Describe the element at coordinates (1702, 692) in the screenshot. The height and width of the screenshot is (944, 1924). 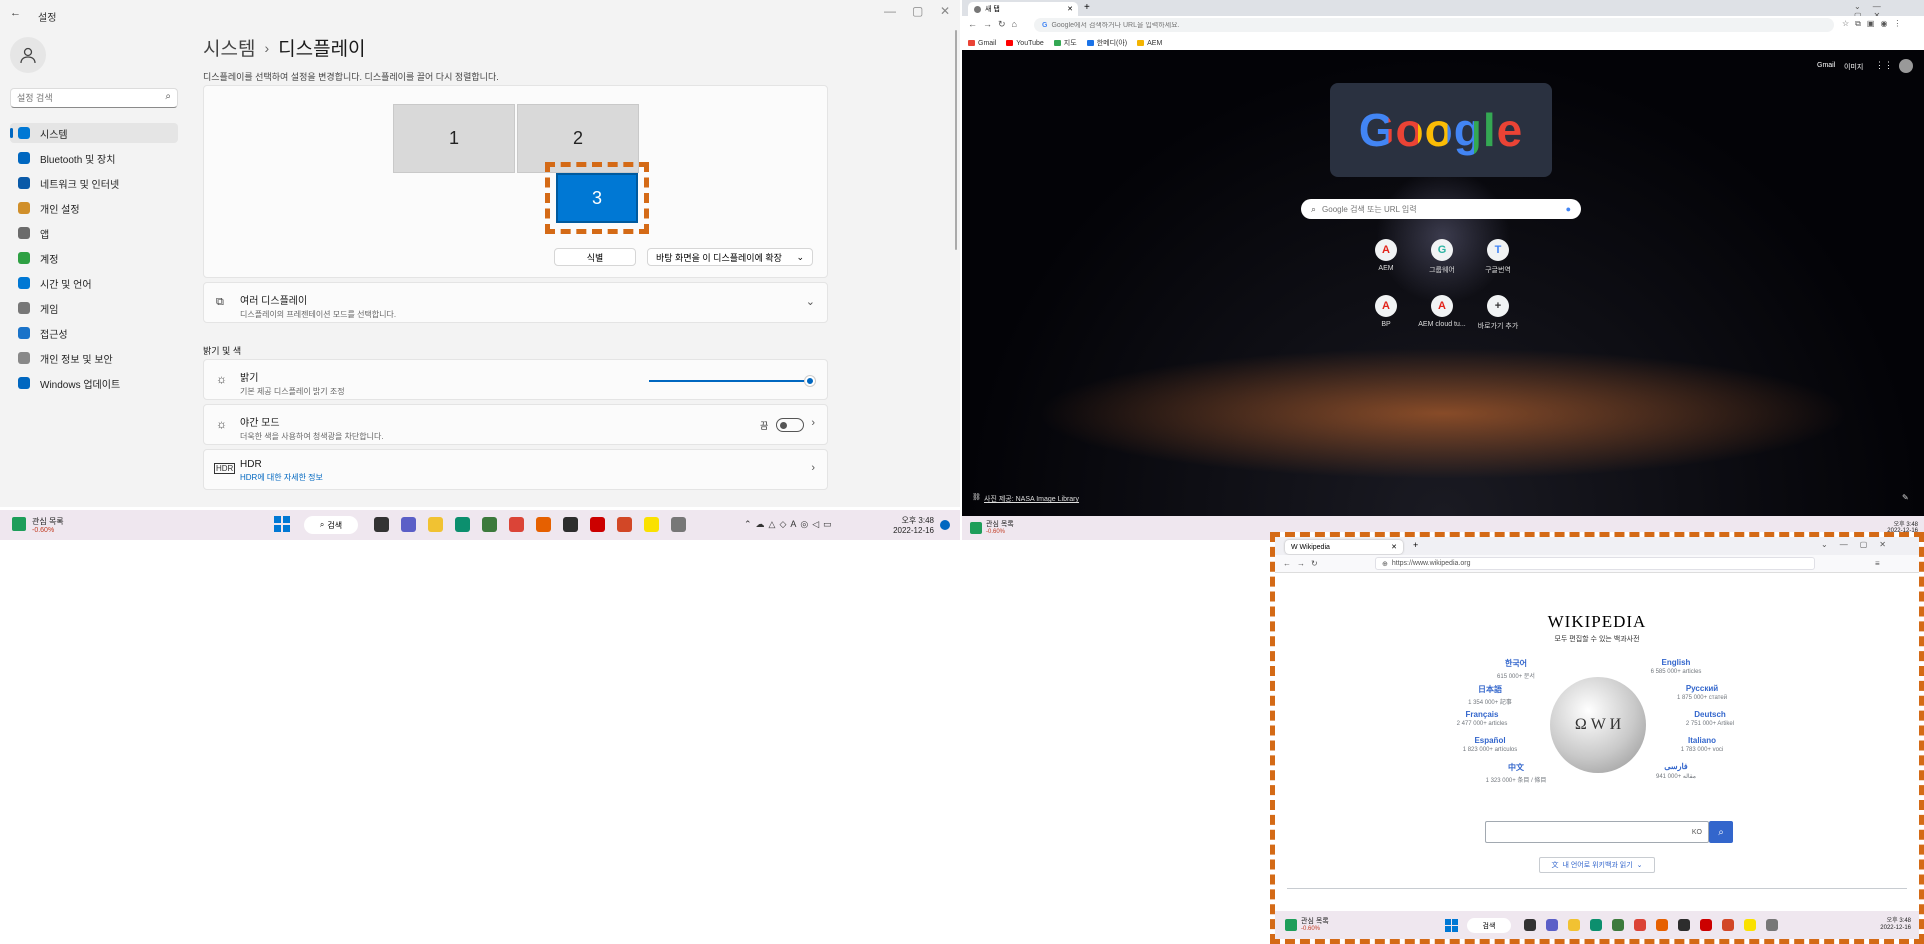
I see `language-link: Русский 1 875 000+ статей` at that location.